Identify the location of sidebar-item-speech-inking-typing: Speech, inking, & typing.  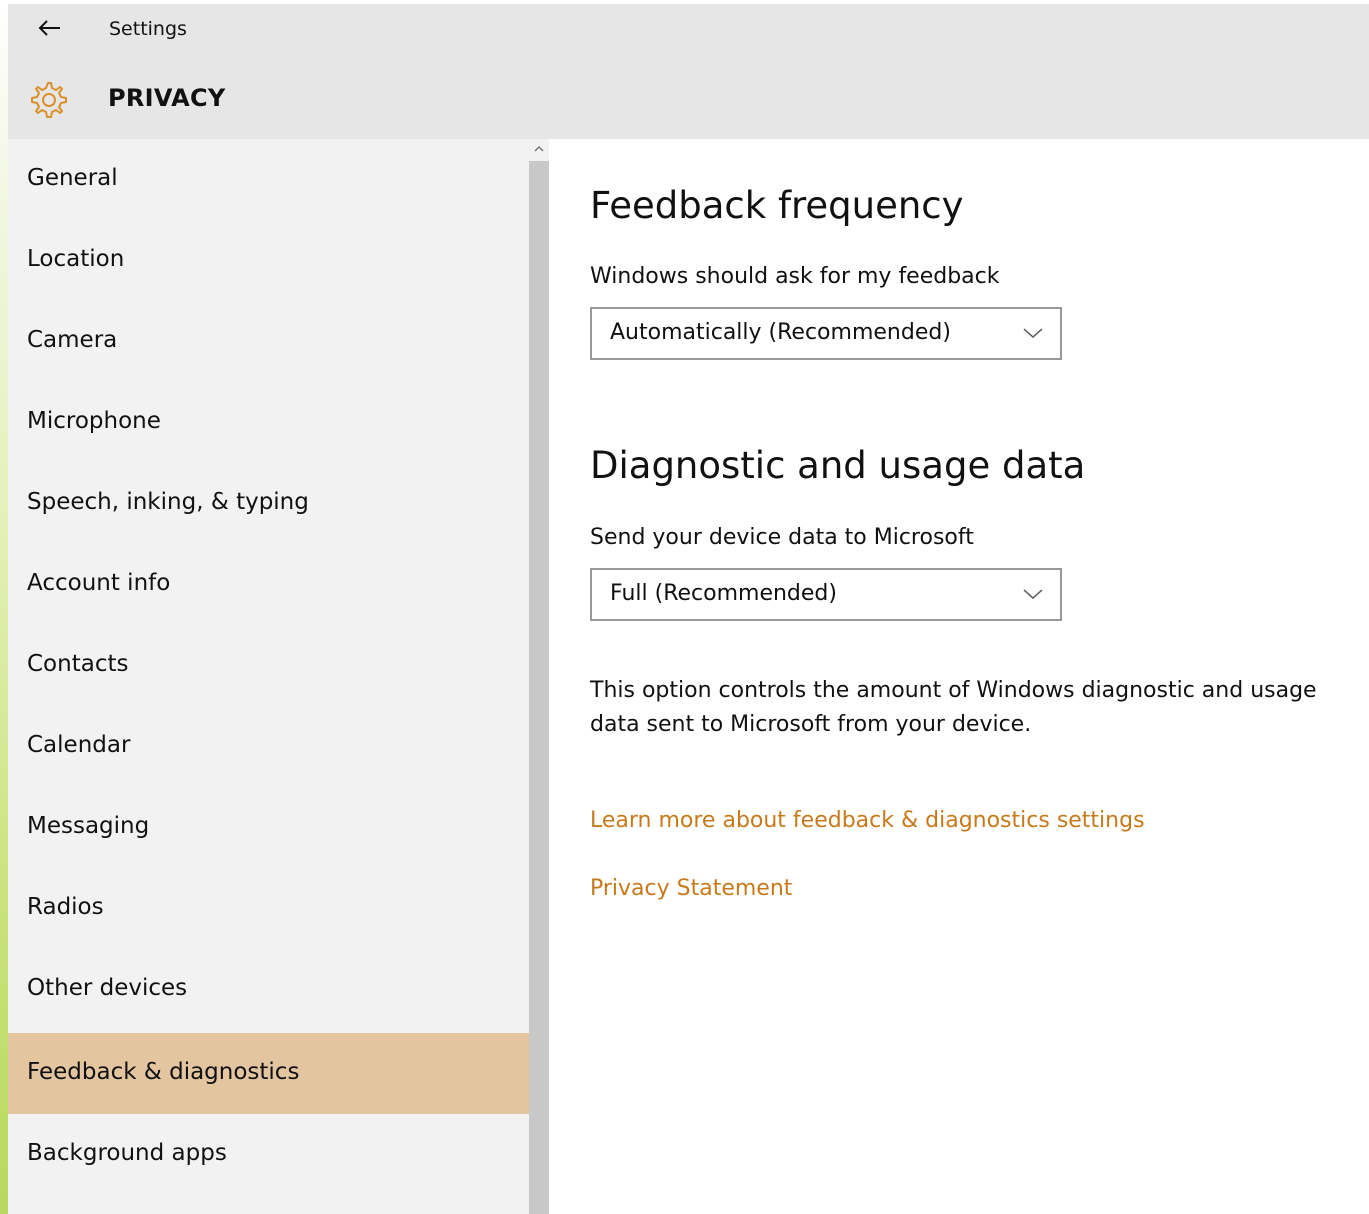
(268, 503).